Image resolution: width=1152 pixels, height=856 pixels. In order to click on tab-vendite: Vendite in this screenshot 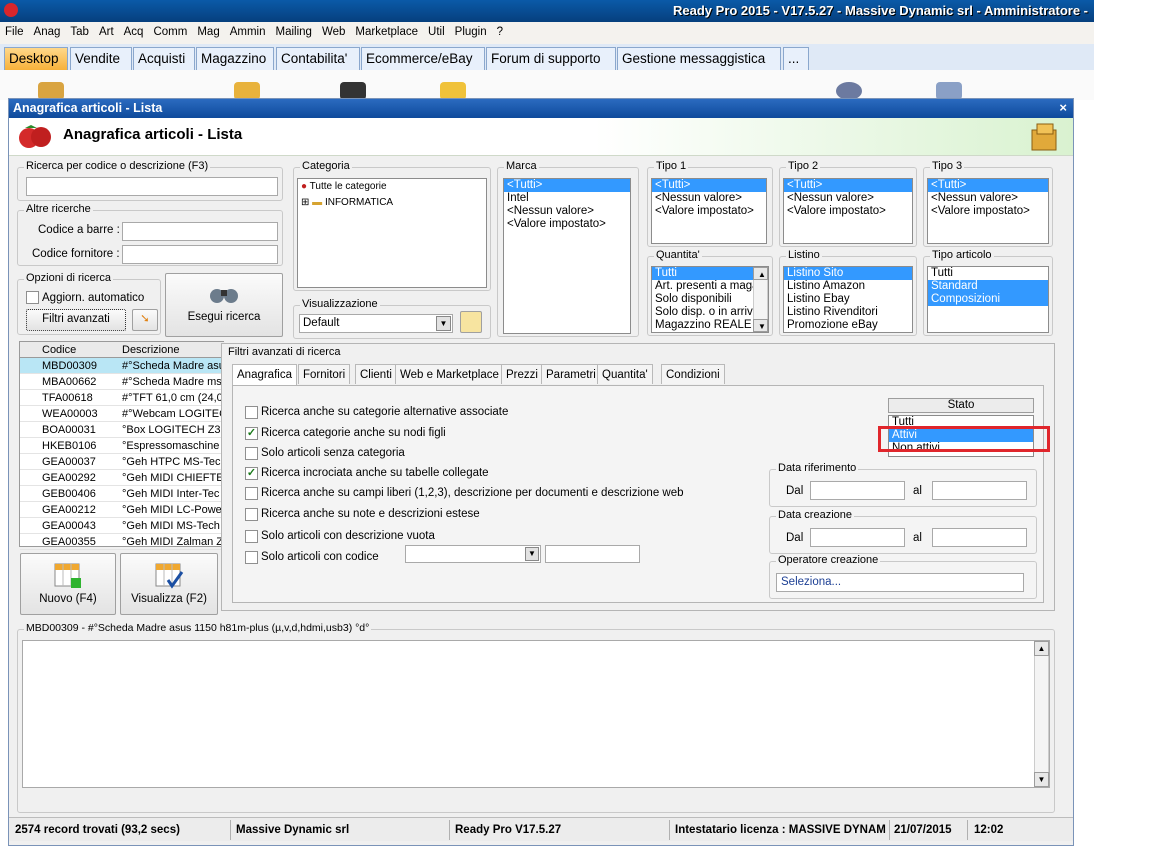, I will do `click(101, 58)`.